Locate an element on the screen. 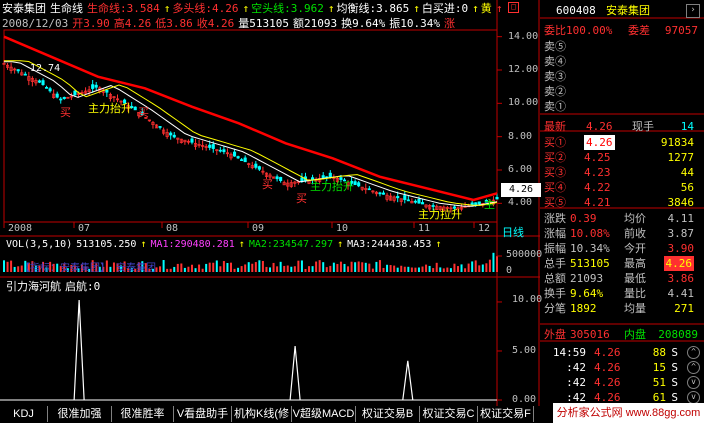 The height and width of the screenshot is (423, 704). current-hand: 14 is located at coordinates (687, 126).